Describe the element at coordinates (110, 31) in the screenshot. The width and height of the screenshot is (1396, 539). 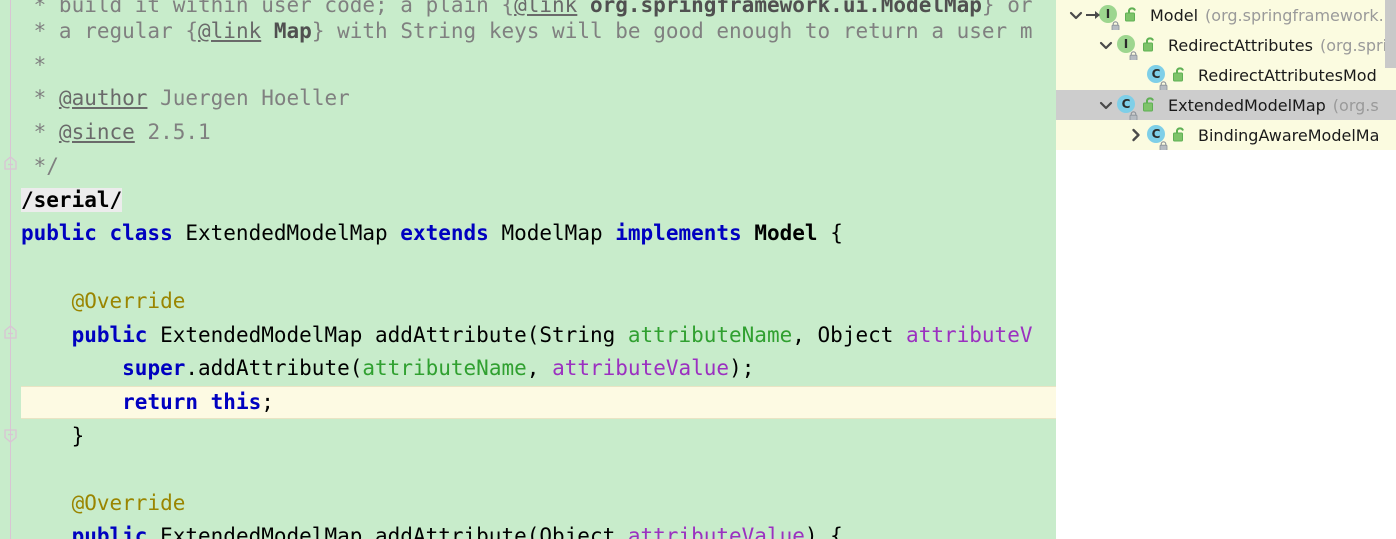
I see `code-token: * a regular {` at that location.